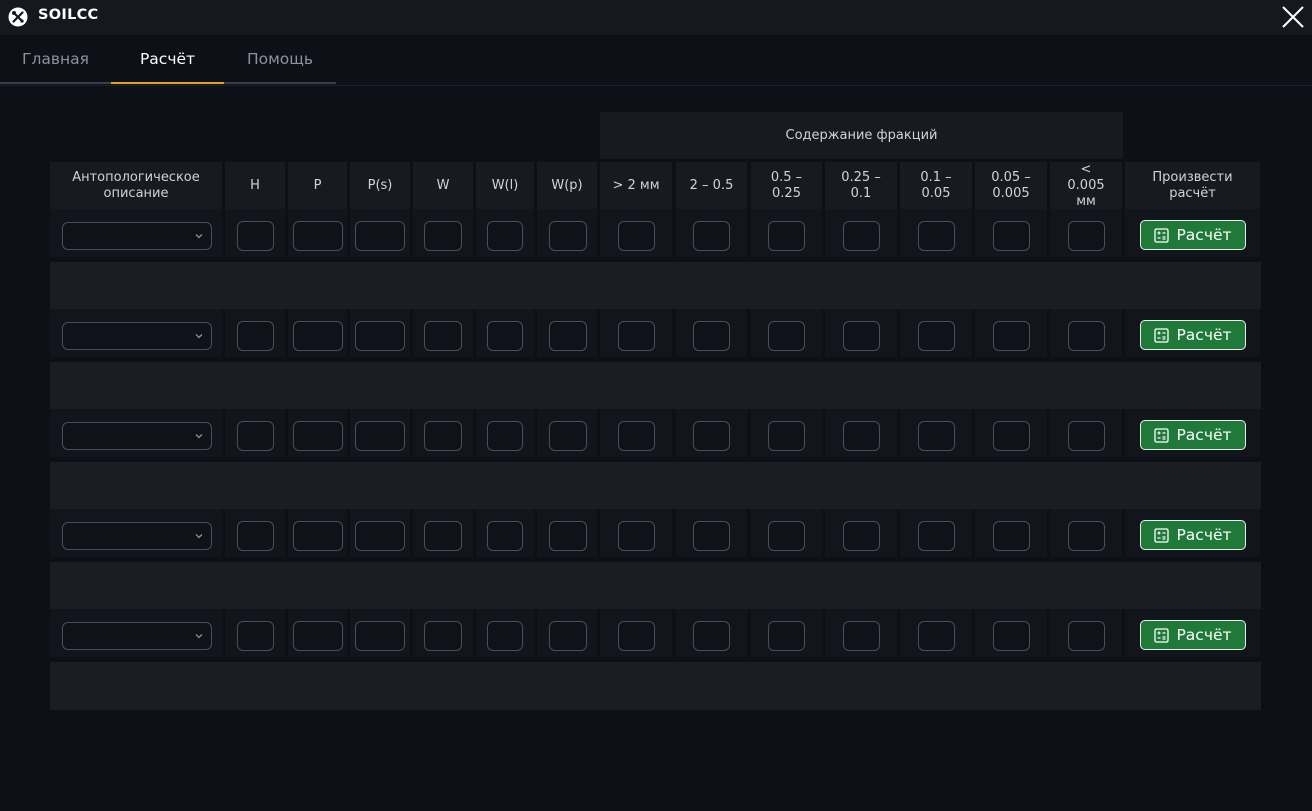 Image resolution: width=1312 pixels, height=811 pixels. What do you see at coordinates (68, 15) in the screenshot?
I see `app-title: SOILCC` at bounding box center [68, 15].